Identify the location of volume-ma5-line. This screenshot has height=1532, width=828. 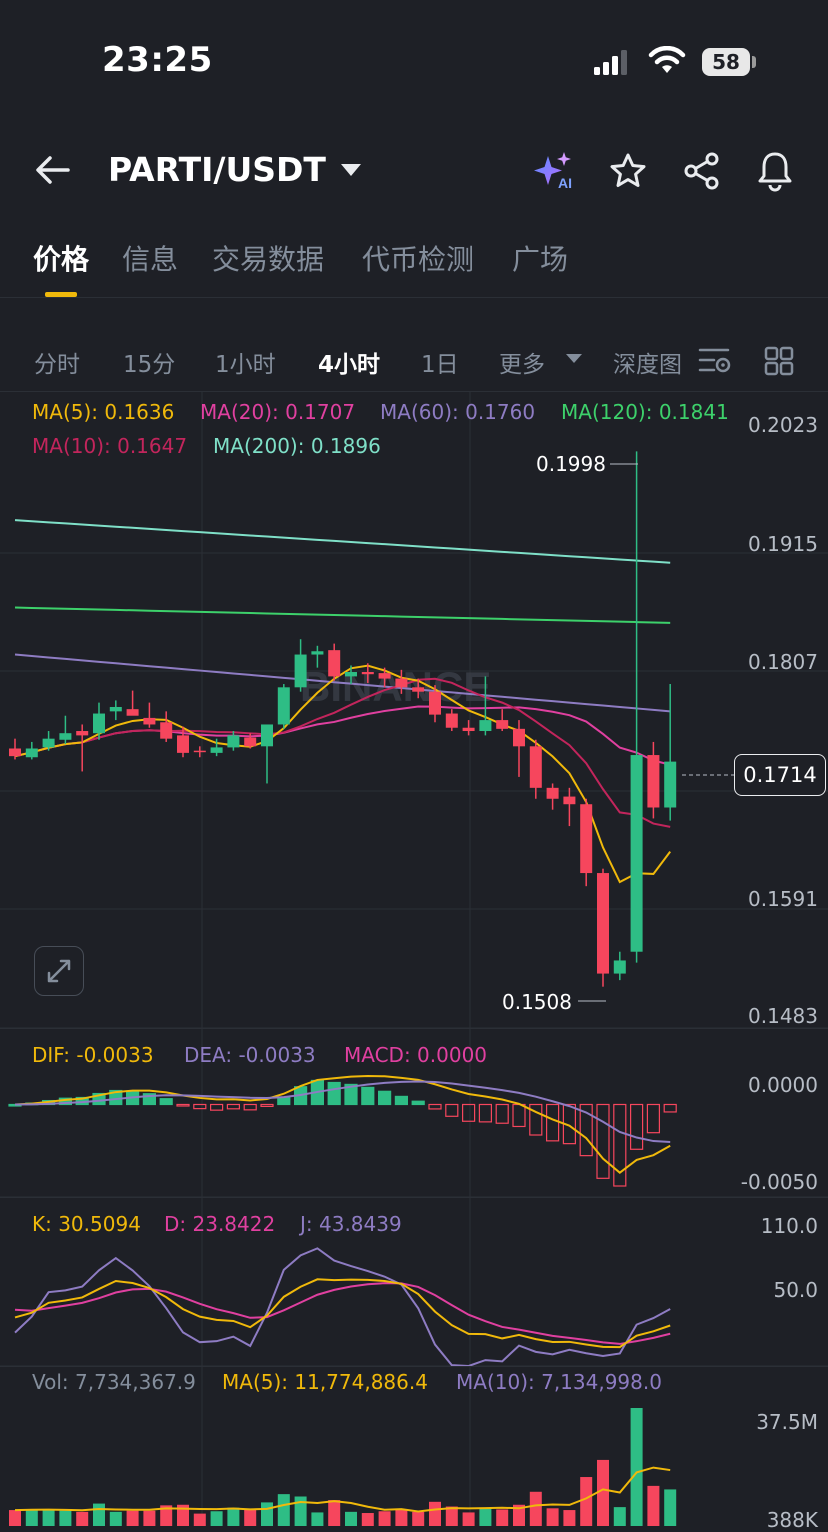
(342, 1489).